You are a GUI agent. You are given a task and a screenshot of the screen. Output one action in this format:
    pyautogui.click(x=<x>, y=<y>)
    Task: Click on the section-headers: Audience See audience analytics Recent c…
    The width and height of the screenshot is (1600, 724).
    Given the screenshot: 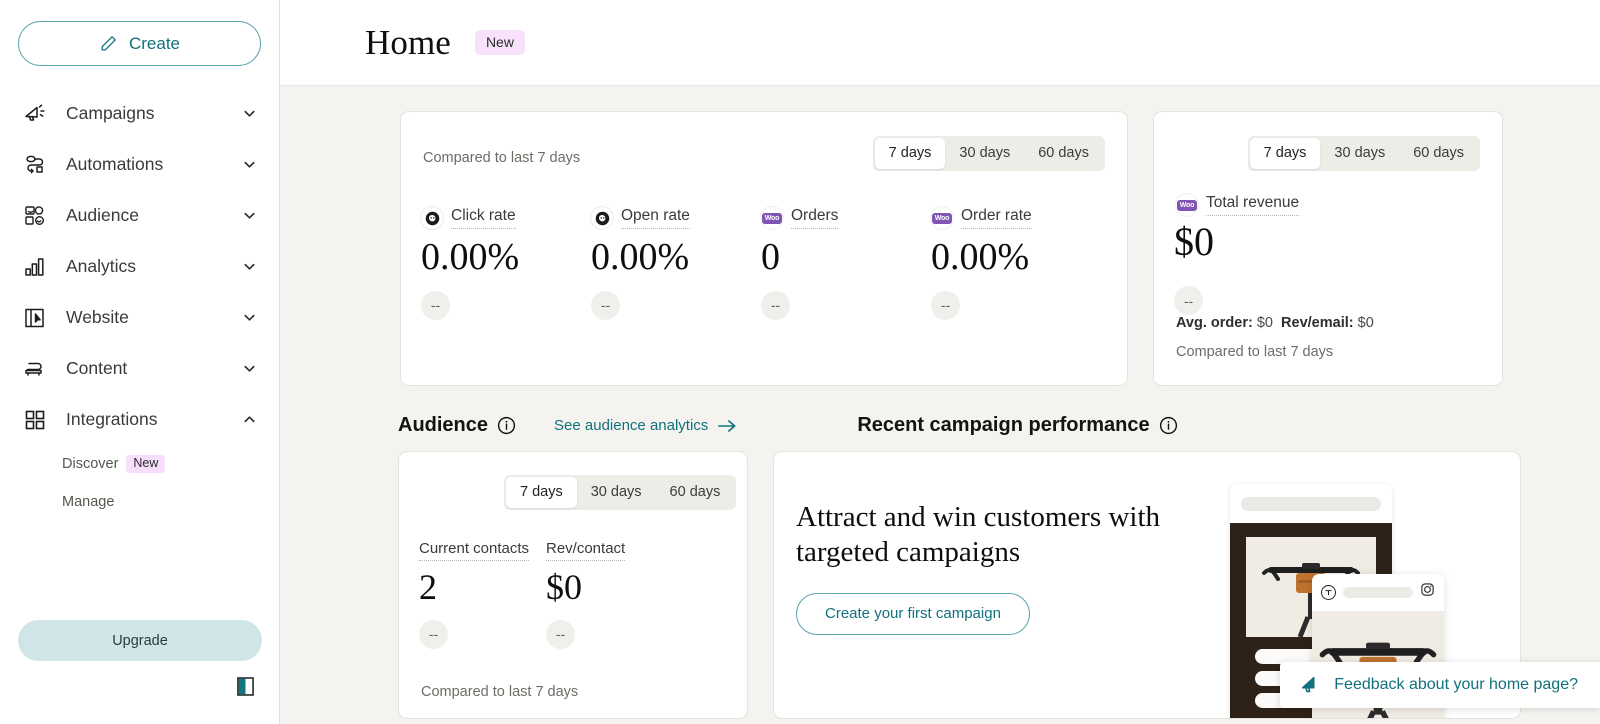 What is the action you would take?
    pyautogui.click(x=940, y=425)
    